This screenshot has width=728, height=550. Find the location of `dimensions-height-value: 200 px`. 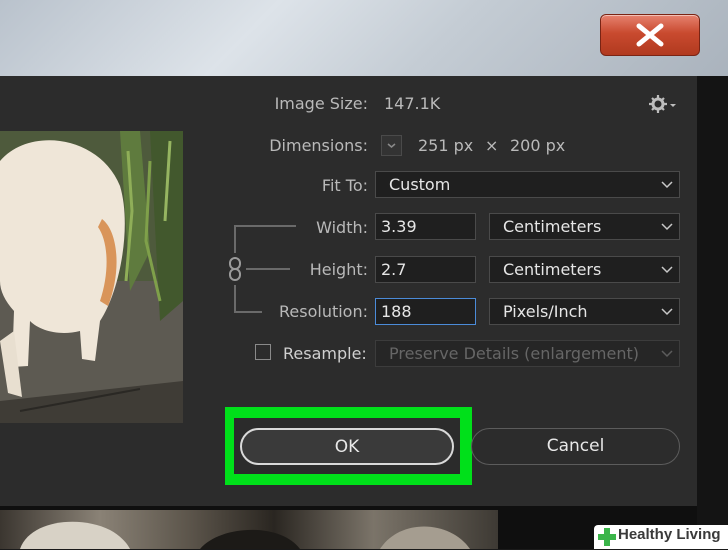

dimensions-height-value: 200 px is located at coordinates (538, 145).